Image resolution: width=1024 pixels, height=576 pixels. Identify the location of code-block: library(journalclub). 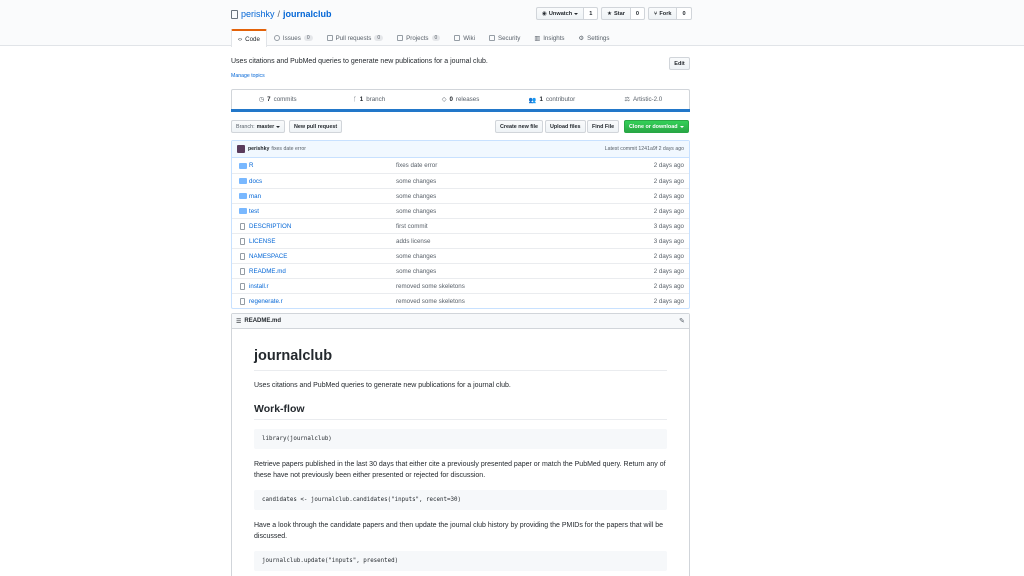
(460, 439).